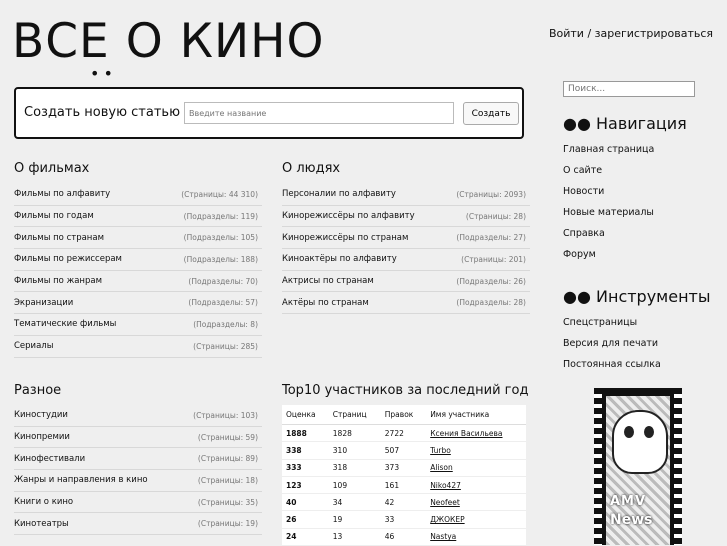 This screenshot has width=727, height=546. What do you see at coordinates (223, 303) in the screenshot?
I see `category-count: (Подразделы: 57)` at bounding box center [223, 303].